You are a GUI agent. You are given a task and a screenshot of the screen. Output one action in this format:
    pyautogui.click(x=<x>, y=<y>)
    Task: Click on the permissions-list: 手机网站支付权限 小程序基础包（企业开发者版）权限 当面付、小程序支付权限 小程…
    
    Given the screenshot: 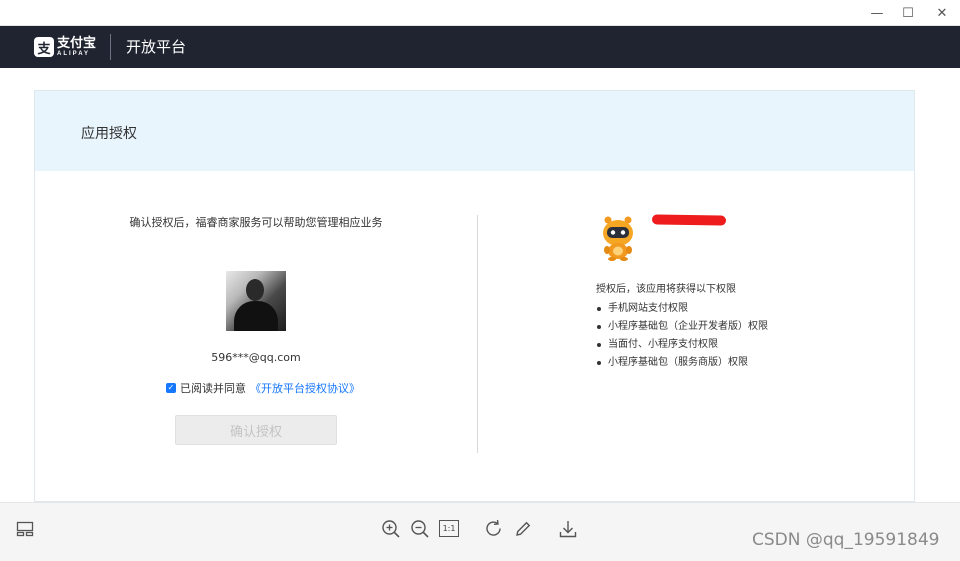 What is the action you would take?
    pyautogui.click(x=682, y=337)
    